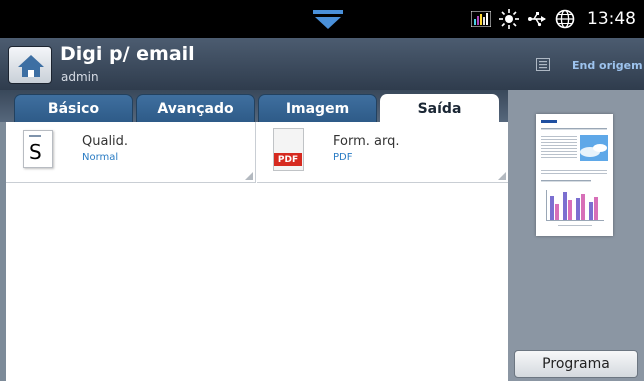  I want to click on user-name: admin, so click(80, 77).